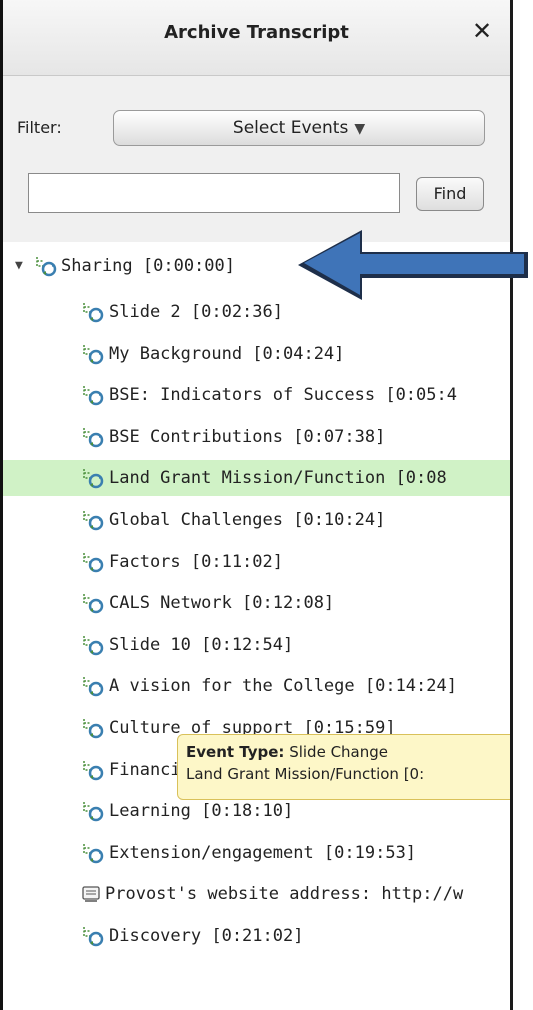 The width and height of the screenshot is (533, 1010). What do you see at coordinates (256, 32) in the screenshot?
I see `panel-title: Archive Transcript` at bounding box center [256, 32].